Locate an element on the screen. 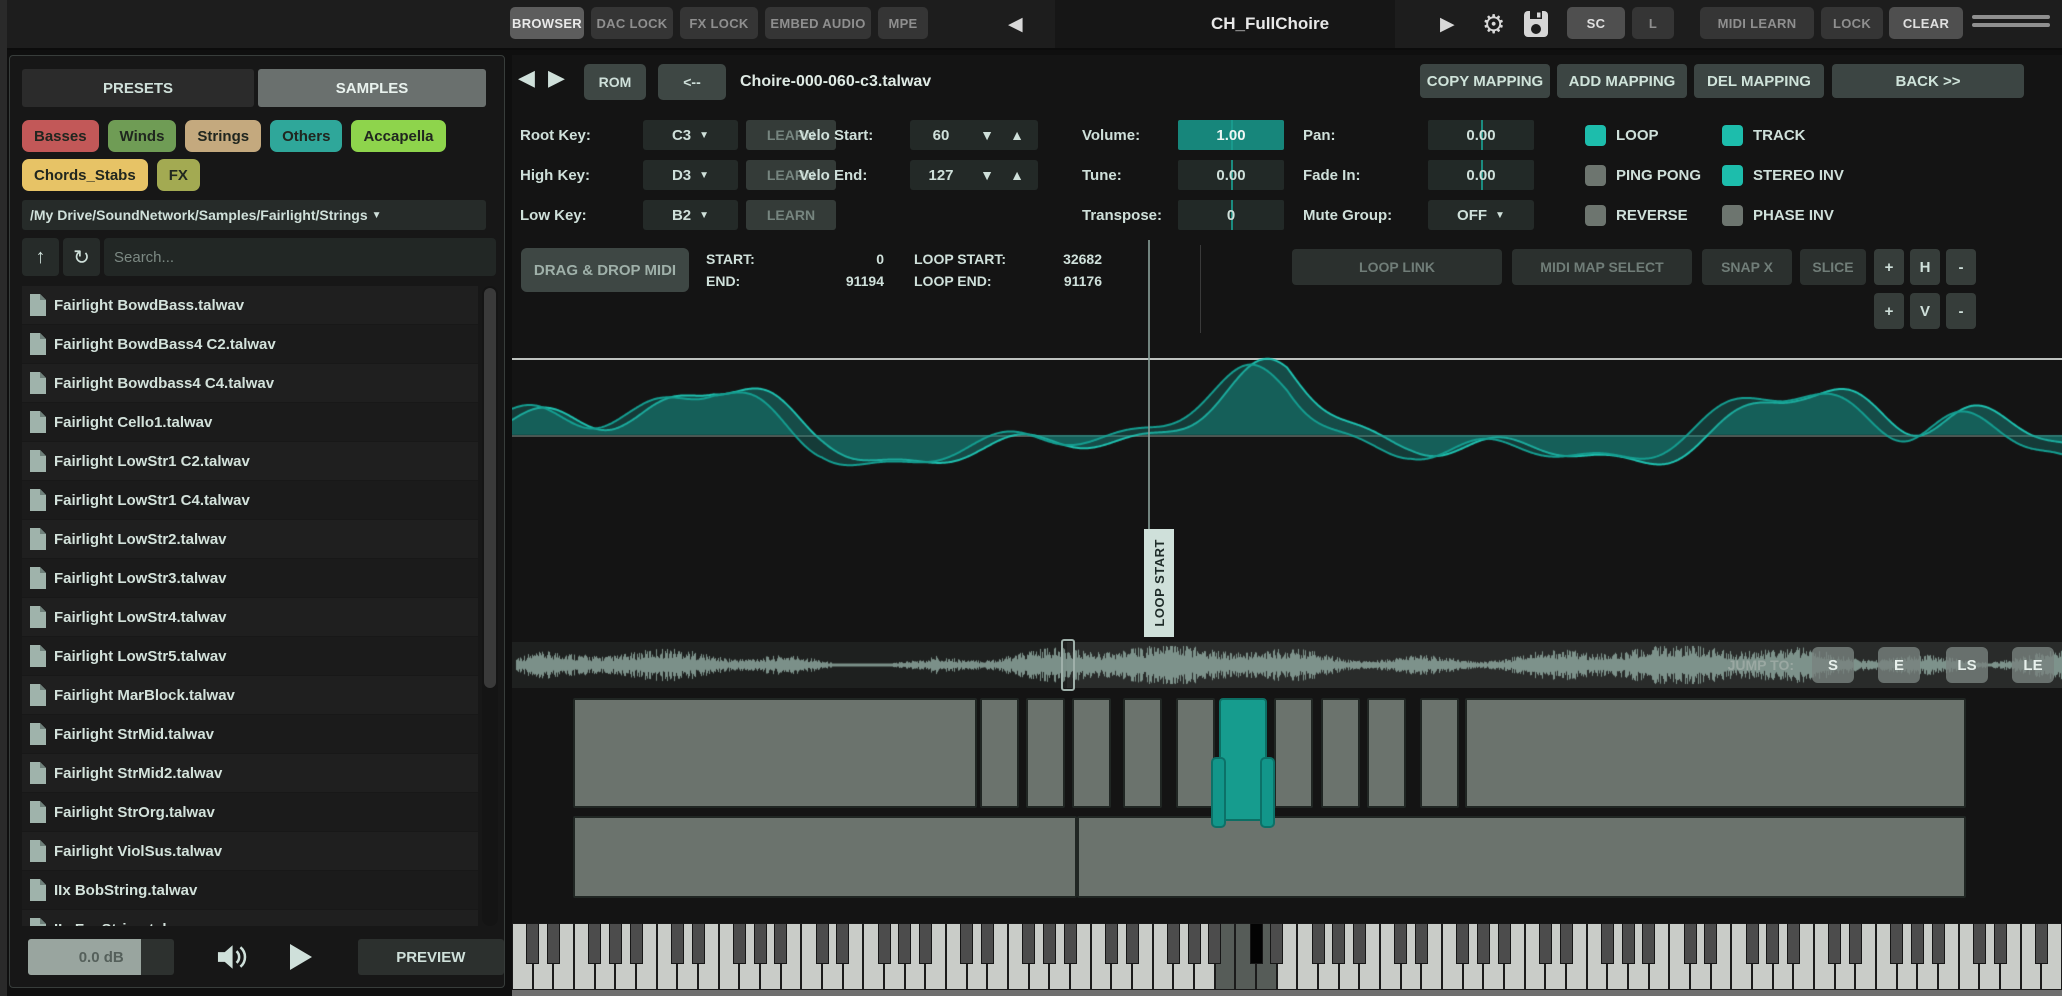 This screenshot has height=996, width=2062. category-chip-others: Others is located at coordinates (306, 136).